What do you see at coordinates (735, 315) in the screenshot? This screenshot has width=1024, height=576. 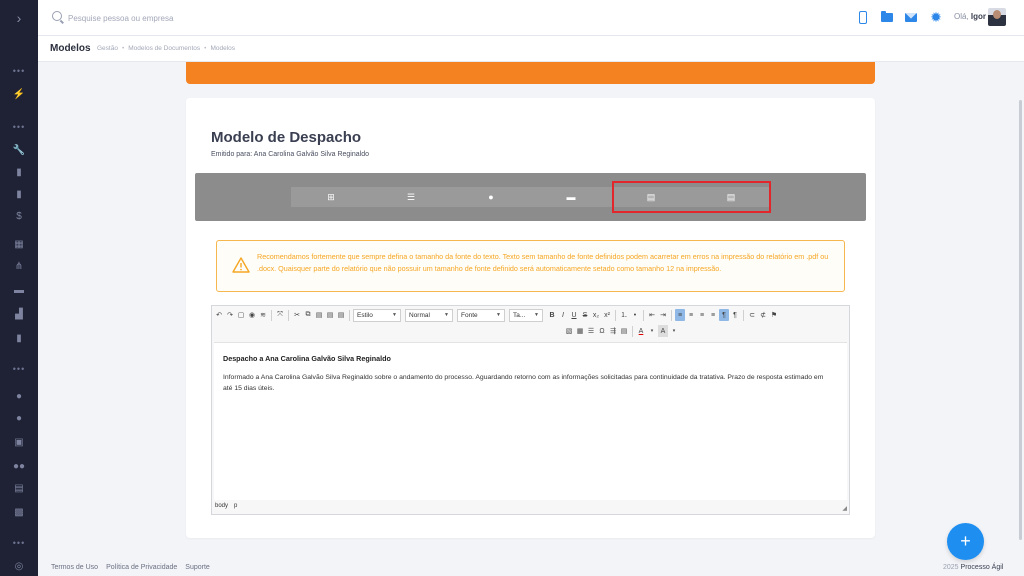 I see `rtl-icon: ¶` at bounding box center [735, 315].